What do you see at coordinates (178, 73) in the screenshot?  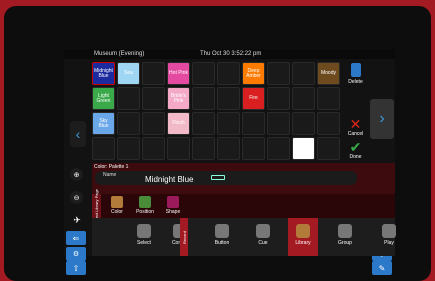 I see `palette-cell: Hot Pink` at bounding box center [178, 73].